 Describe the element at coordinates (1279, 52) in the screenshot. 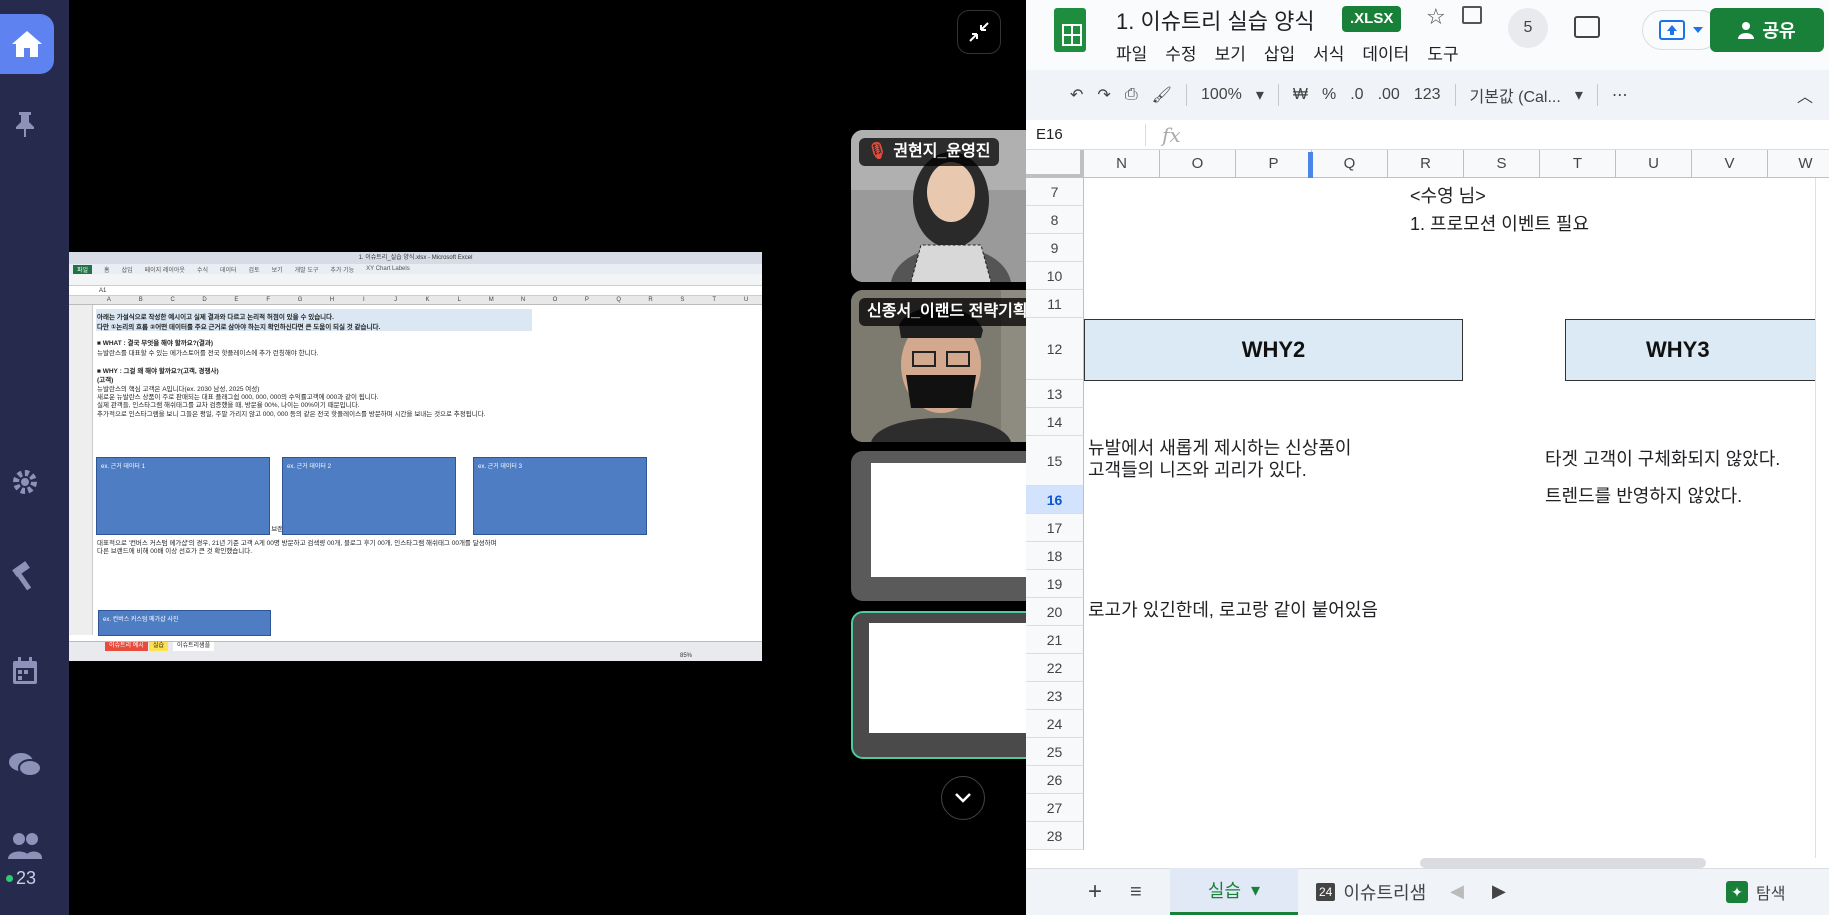

I see `menu-item: 삽입` at that location.